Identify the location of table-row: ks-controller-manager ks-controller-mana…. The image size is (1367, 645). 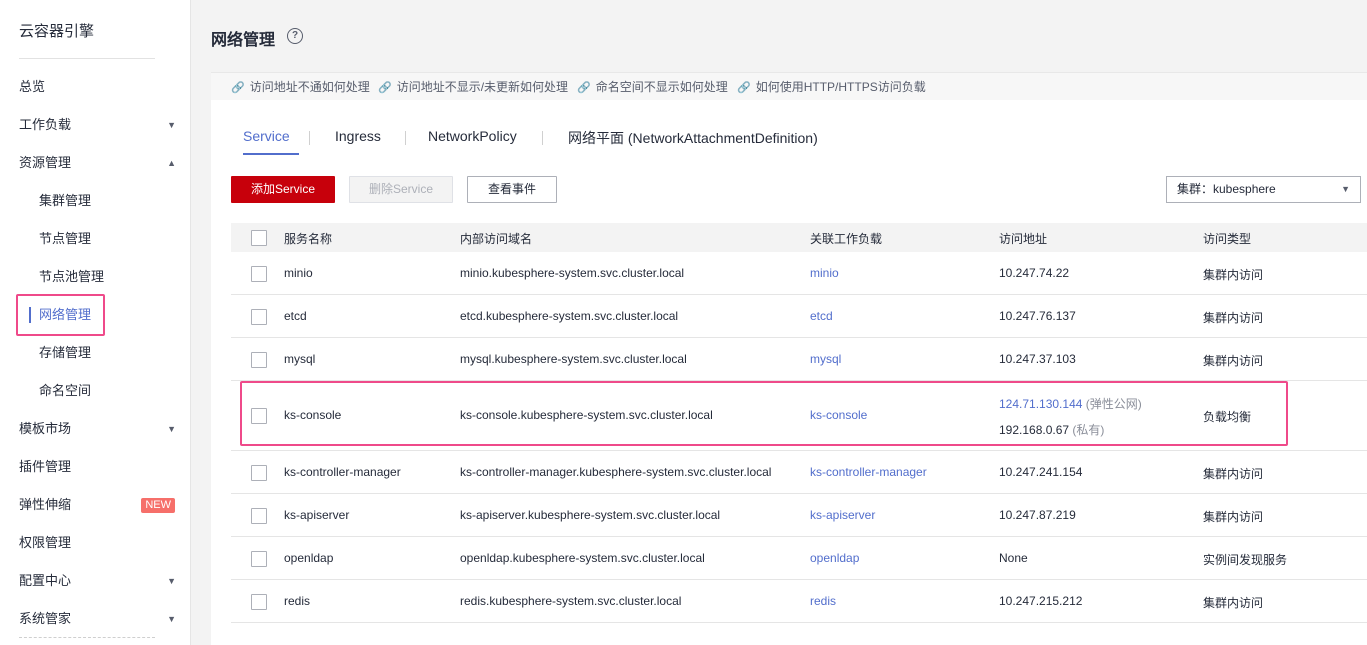
(799, 472).